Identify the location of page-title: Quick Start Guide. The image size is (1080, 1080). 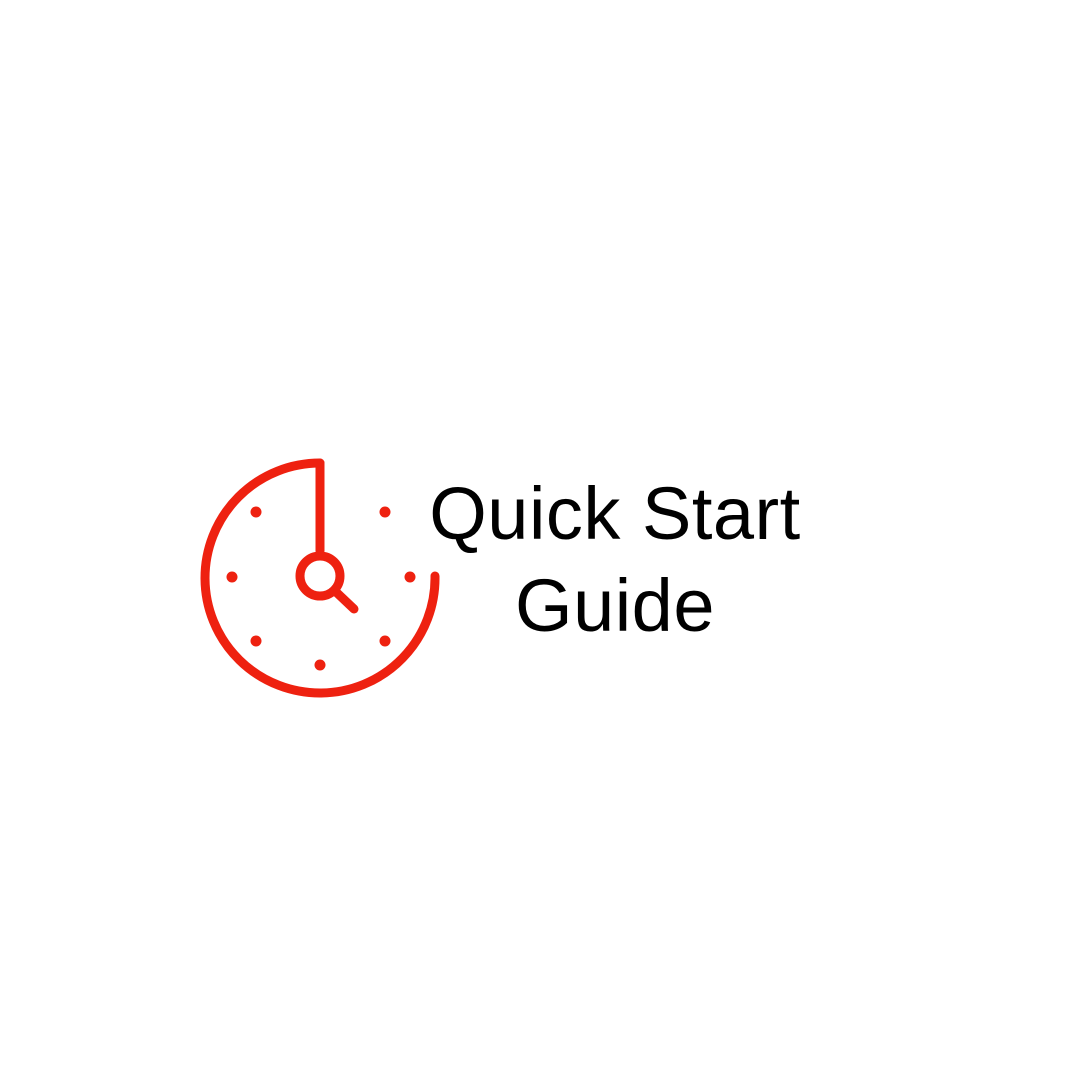
(615, 560).